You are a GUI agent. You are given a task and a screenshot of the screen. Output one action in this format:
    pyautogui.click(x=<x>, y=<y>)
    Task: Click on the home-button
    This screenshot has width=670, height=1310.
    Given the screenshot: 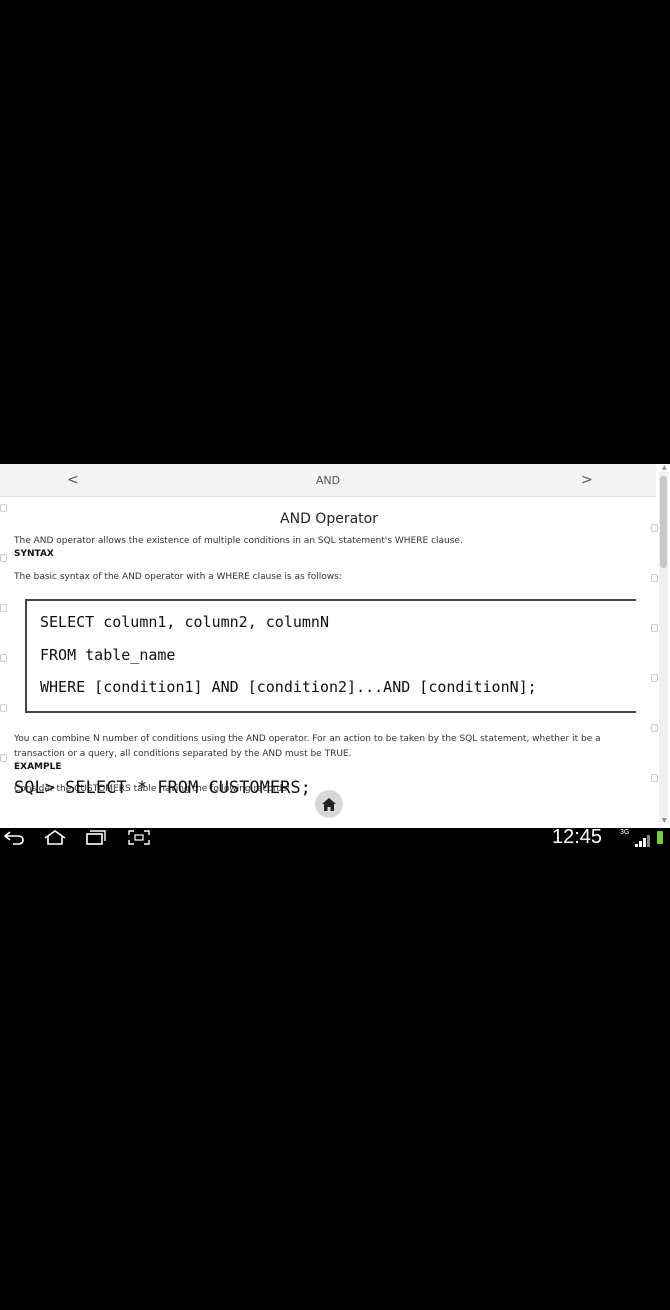 What is the action you would take?
    pyautogui.click(x=329, y=804)
    